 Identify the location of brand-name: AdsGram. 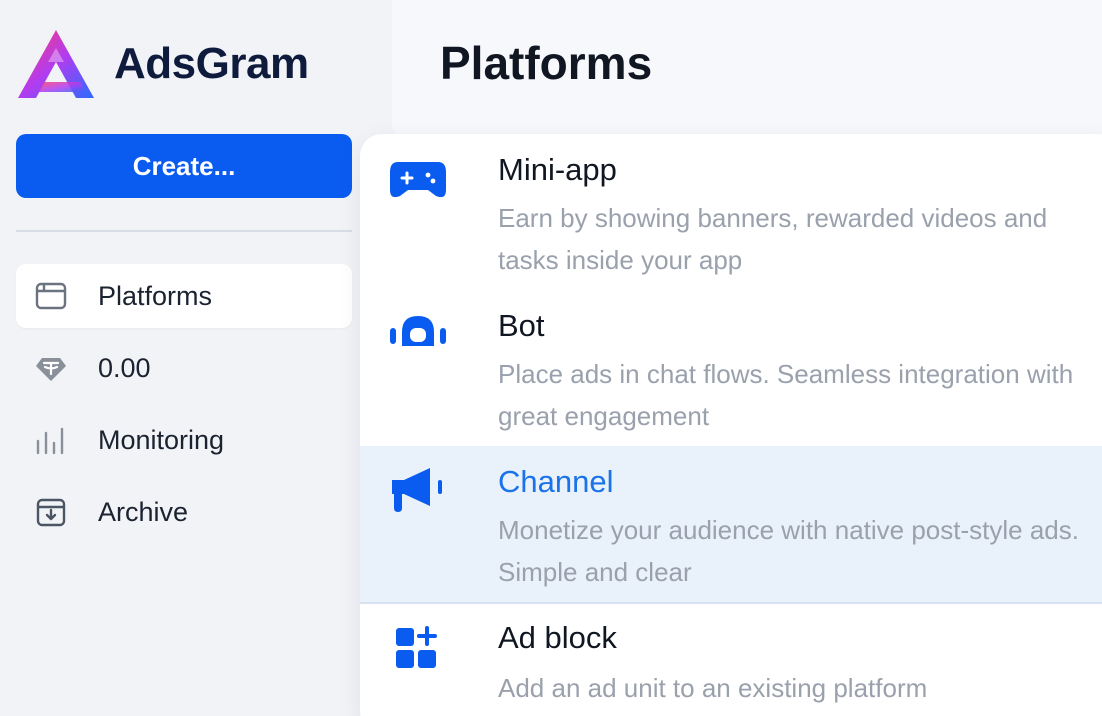
(211, 63).